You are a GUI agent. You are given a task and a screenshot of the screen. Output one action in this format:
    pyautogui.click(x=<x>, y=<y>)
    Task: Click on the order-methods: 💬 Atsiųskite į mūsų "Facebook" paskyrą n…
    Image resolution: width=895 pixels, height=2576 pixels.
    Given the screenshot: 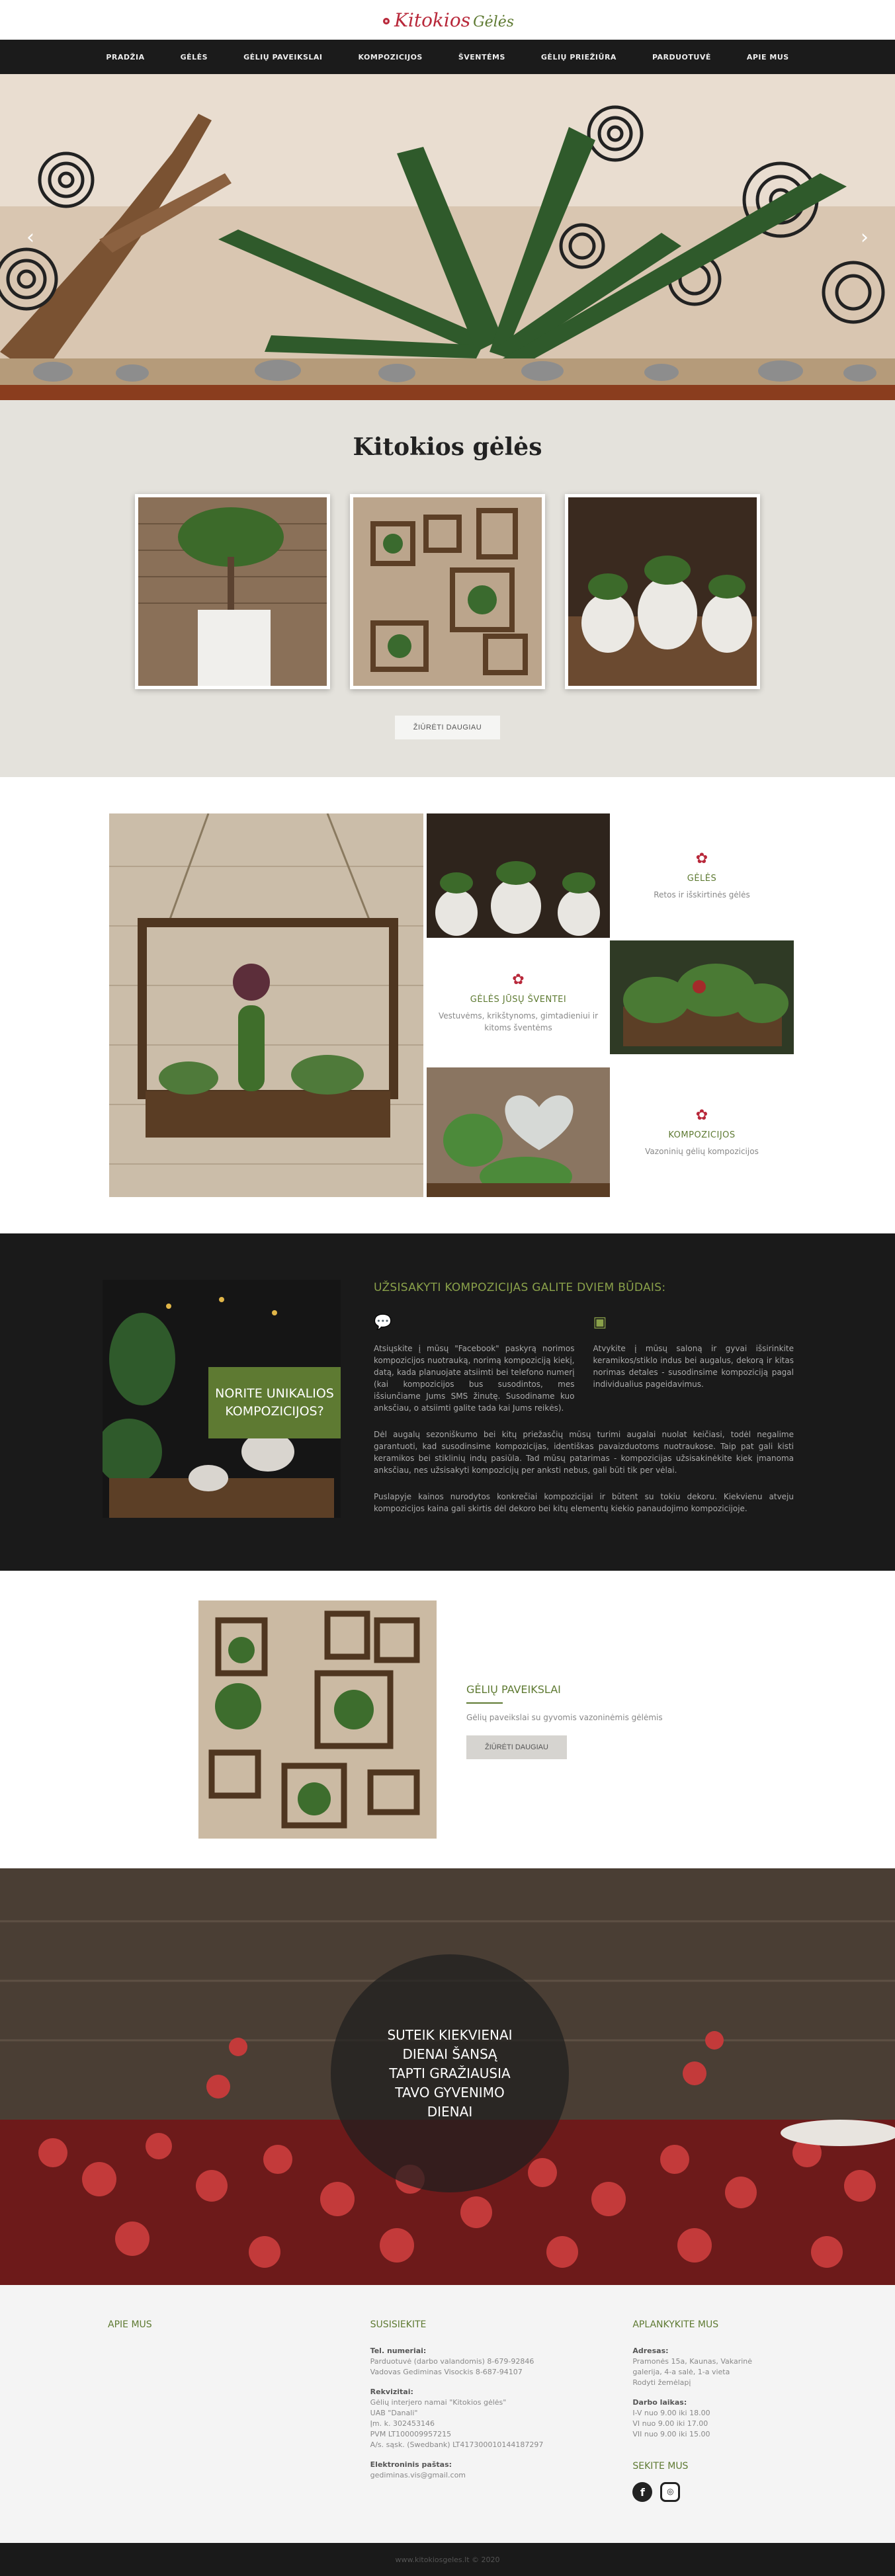 What is the action you would take?
    pyautogui.click(x=584, y=1362)
    